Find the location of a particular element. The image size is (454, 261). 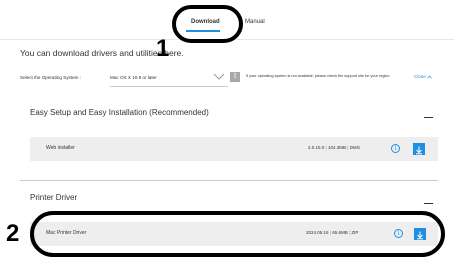

collapse-printer-driver-icon is located at coordinates (428, 203).